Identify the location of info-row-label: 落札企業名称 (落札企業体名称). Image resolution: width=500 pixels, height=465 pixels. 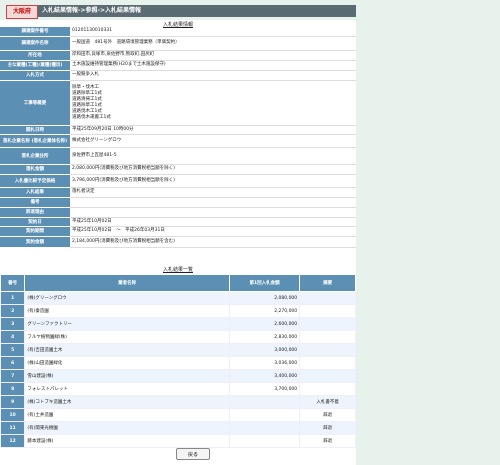
(35, 141).